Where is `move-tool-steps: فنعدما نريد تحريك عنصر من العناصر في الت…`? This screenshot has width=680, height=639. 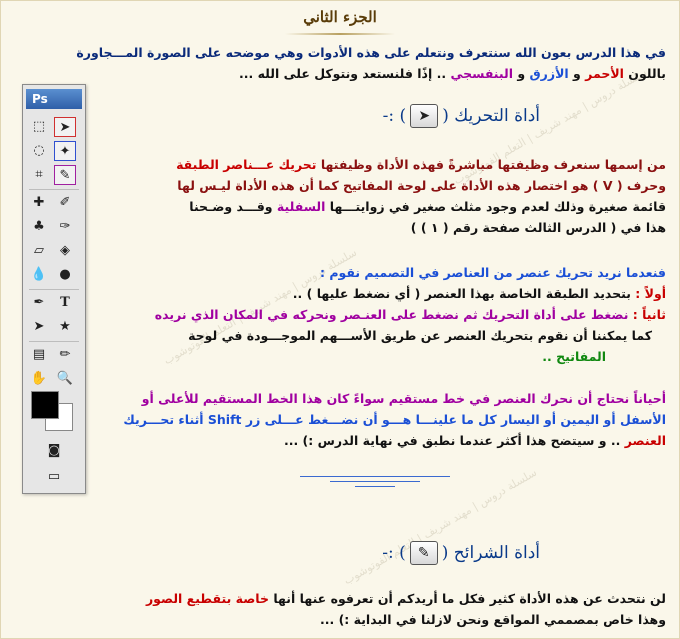 move-tool-steps: فنعدما نريد تحريك عنصر من العناصر في الت… is located at coordinates (410, 314).